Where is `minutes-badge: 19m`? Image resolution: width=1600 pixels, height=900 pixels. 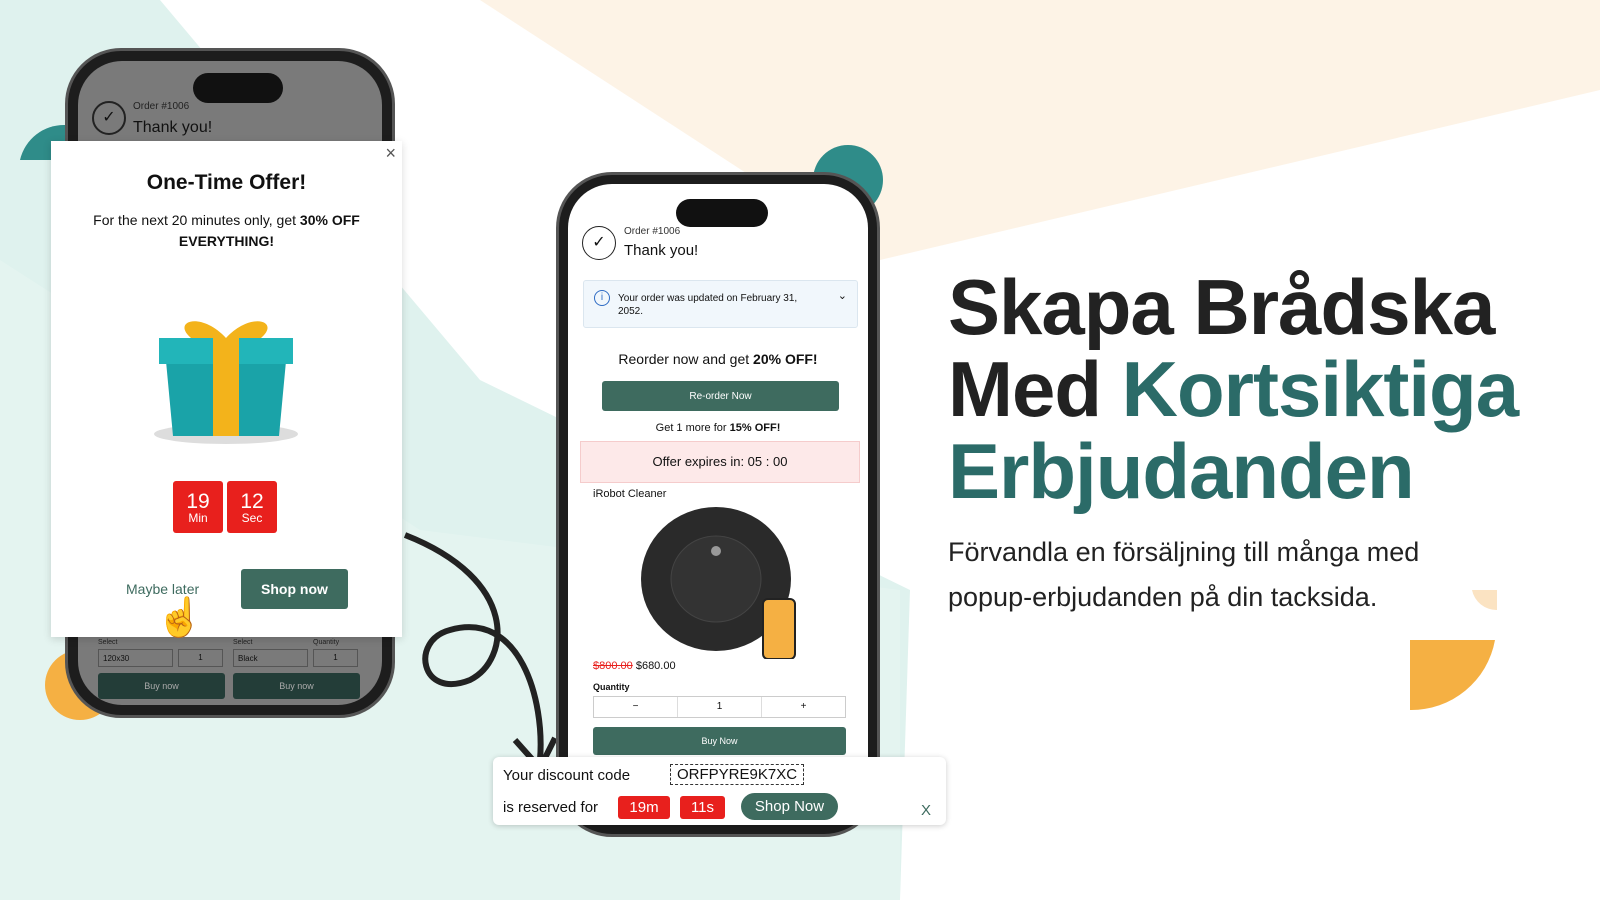
minutes-badge: 19m is located at coordinates (644, 807).